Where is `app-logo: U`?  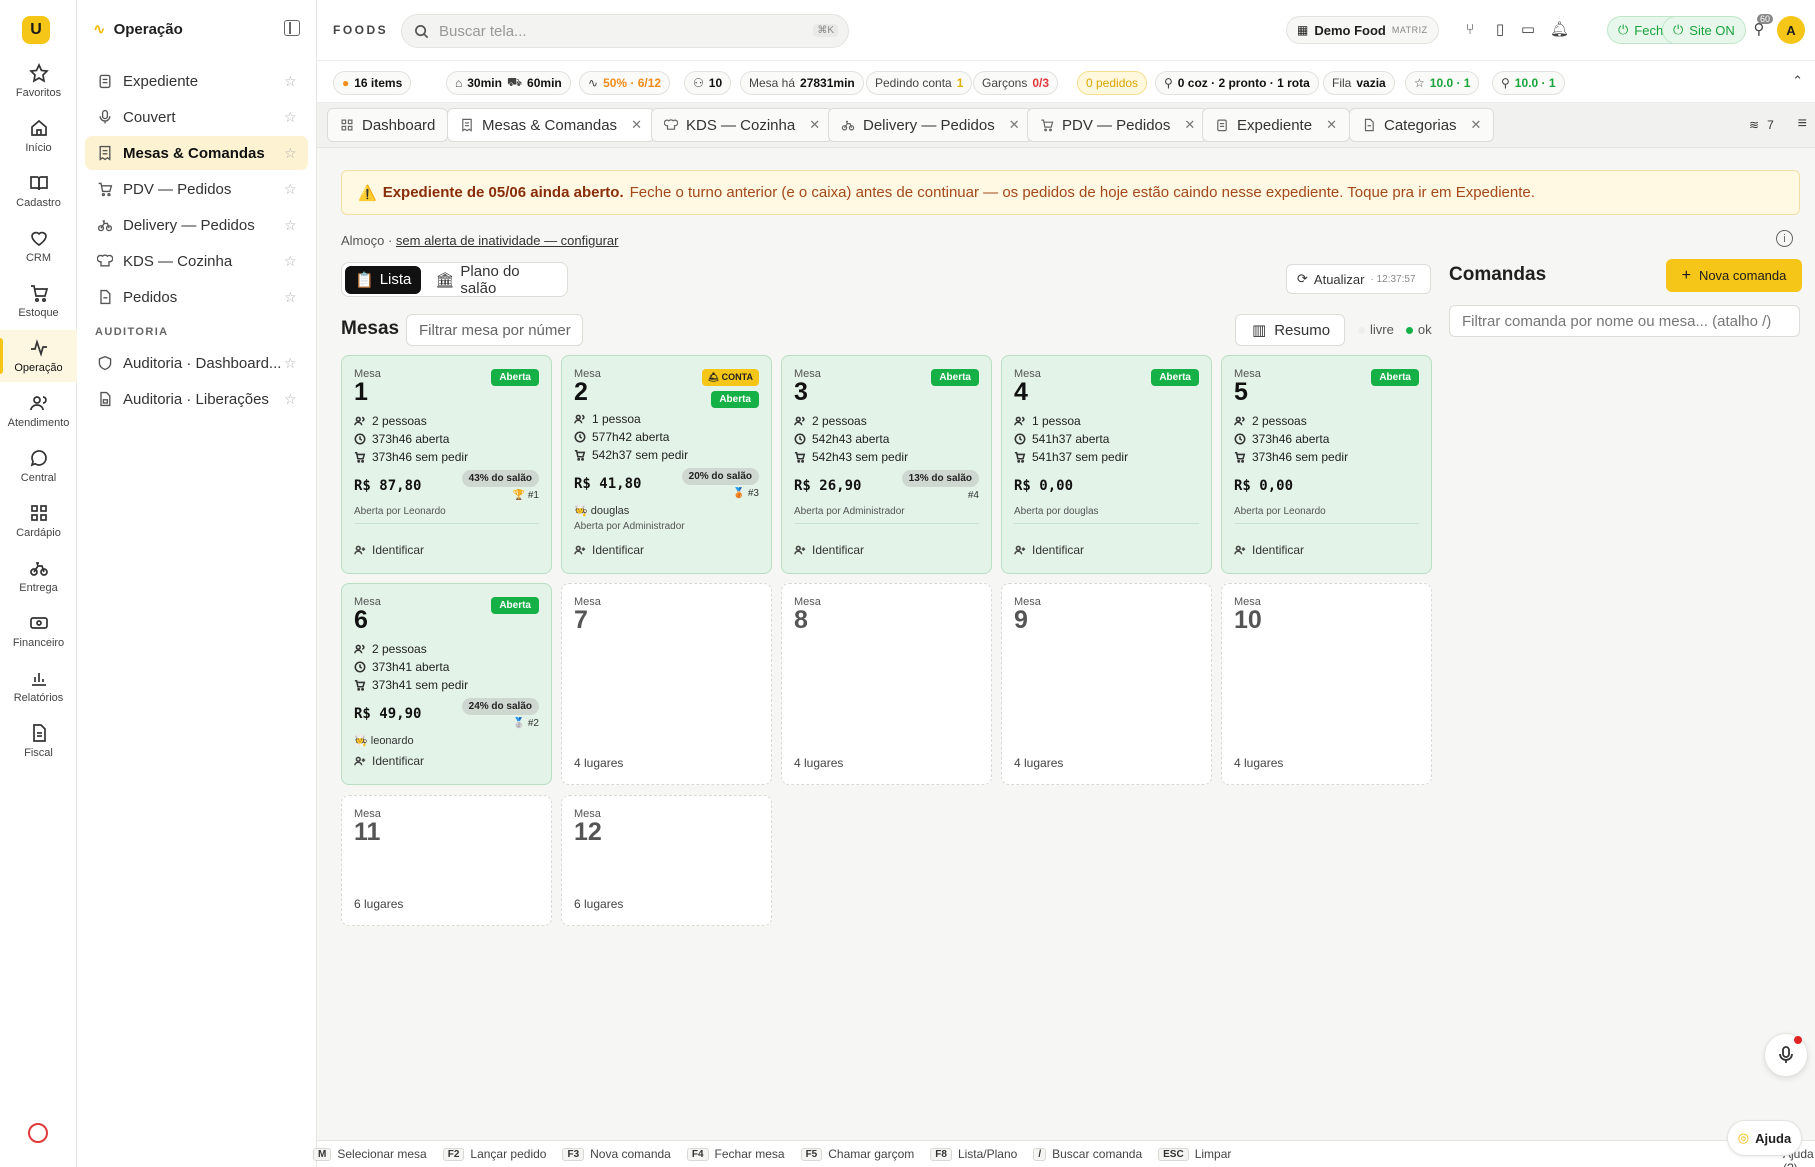 app-logo: U is located at coordinates (36, 30).